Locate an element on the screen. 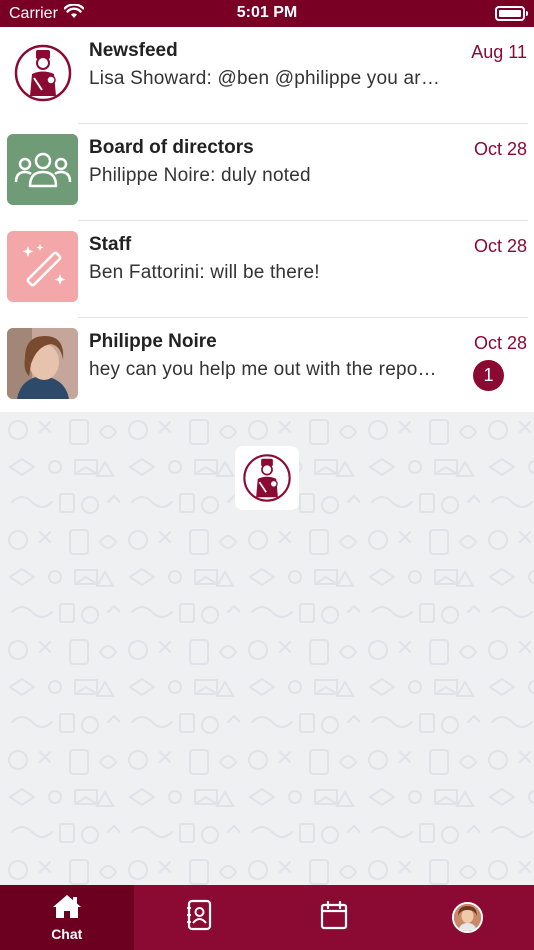 This screenshot has height=950, width=534. chat-preview: Ben Fattorini: will be there! is located at coordinates (204, 272).